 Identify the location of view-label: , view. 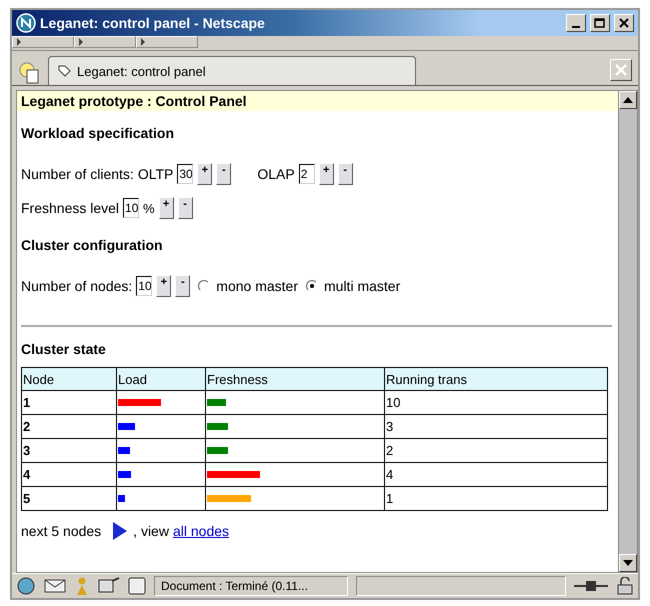
(151, 531).